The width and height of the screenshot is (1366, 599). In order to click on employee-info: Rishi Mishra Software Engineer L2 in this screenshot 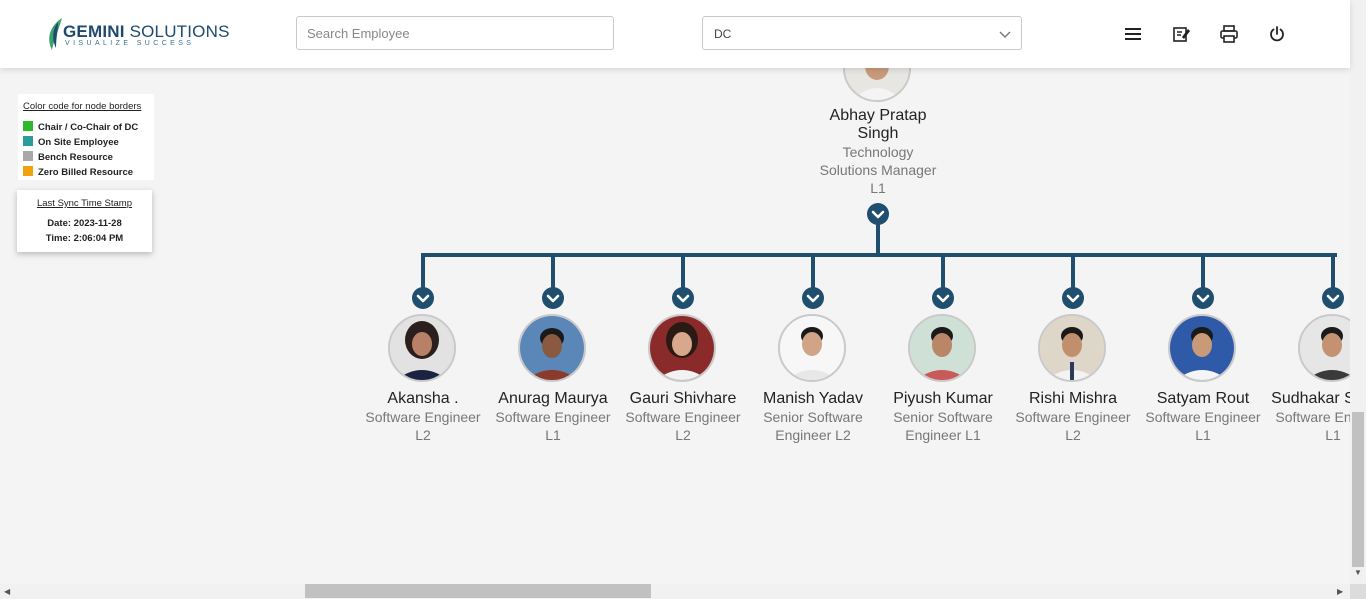, I will do `click(1073, 417)`.